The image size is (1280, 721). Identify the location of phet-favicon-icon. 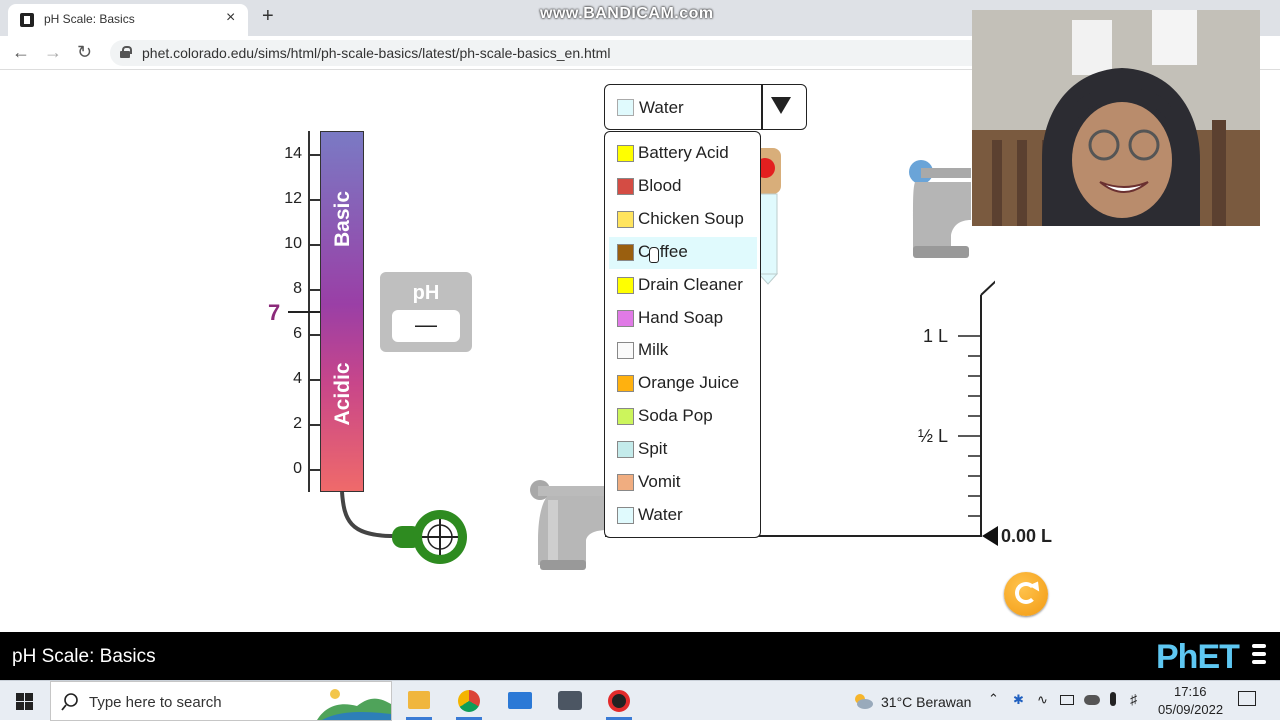
(27, 20).